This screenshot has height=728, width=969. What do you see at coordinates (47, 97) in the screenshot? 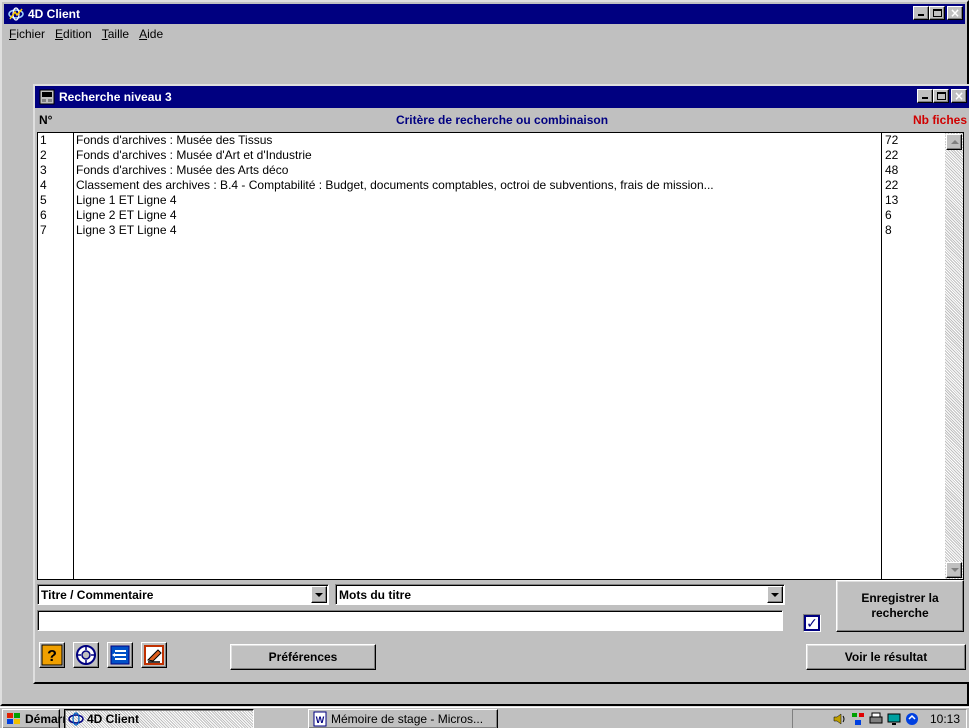
I see `form-icon` at bounding box center [47, 97].